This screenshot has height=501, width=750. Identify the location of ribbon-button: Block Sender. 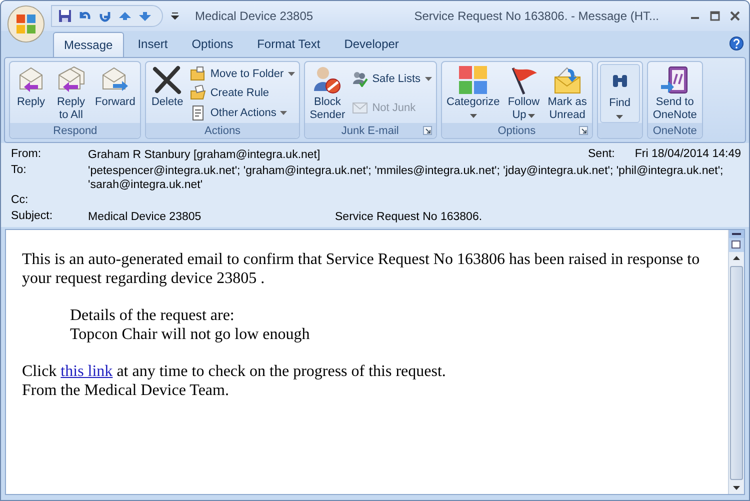
(327, 93).